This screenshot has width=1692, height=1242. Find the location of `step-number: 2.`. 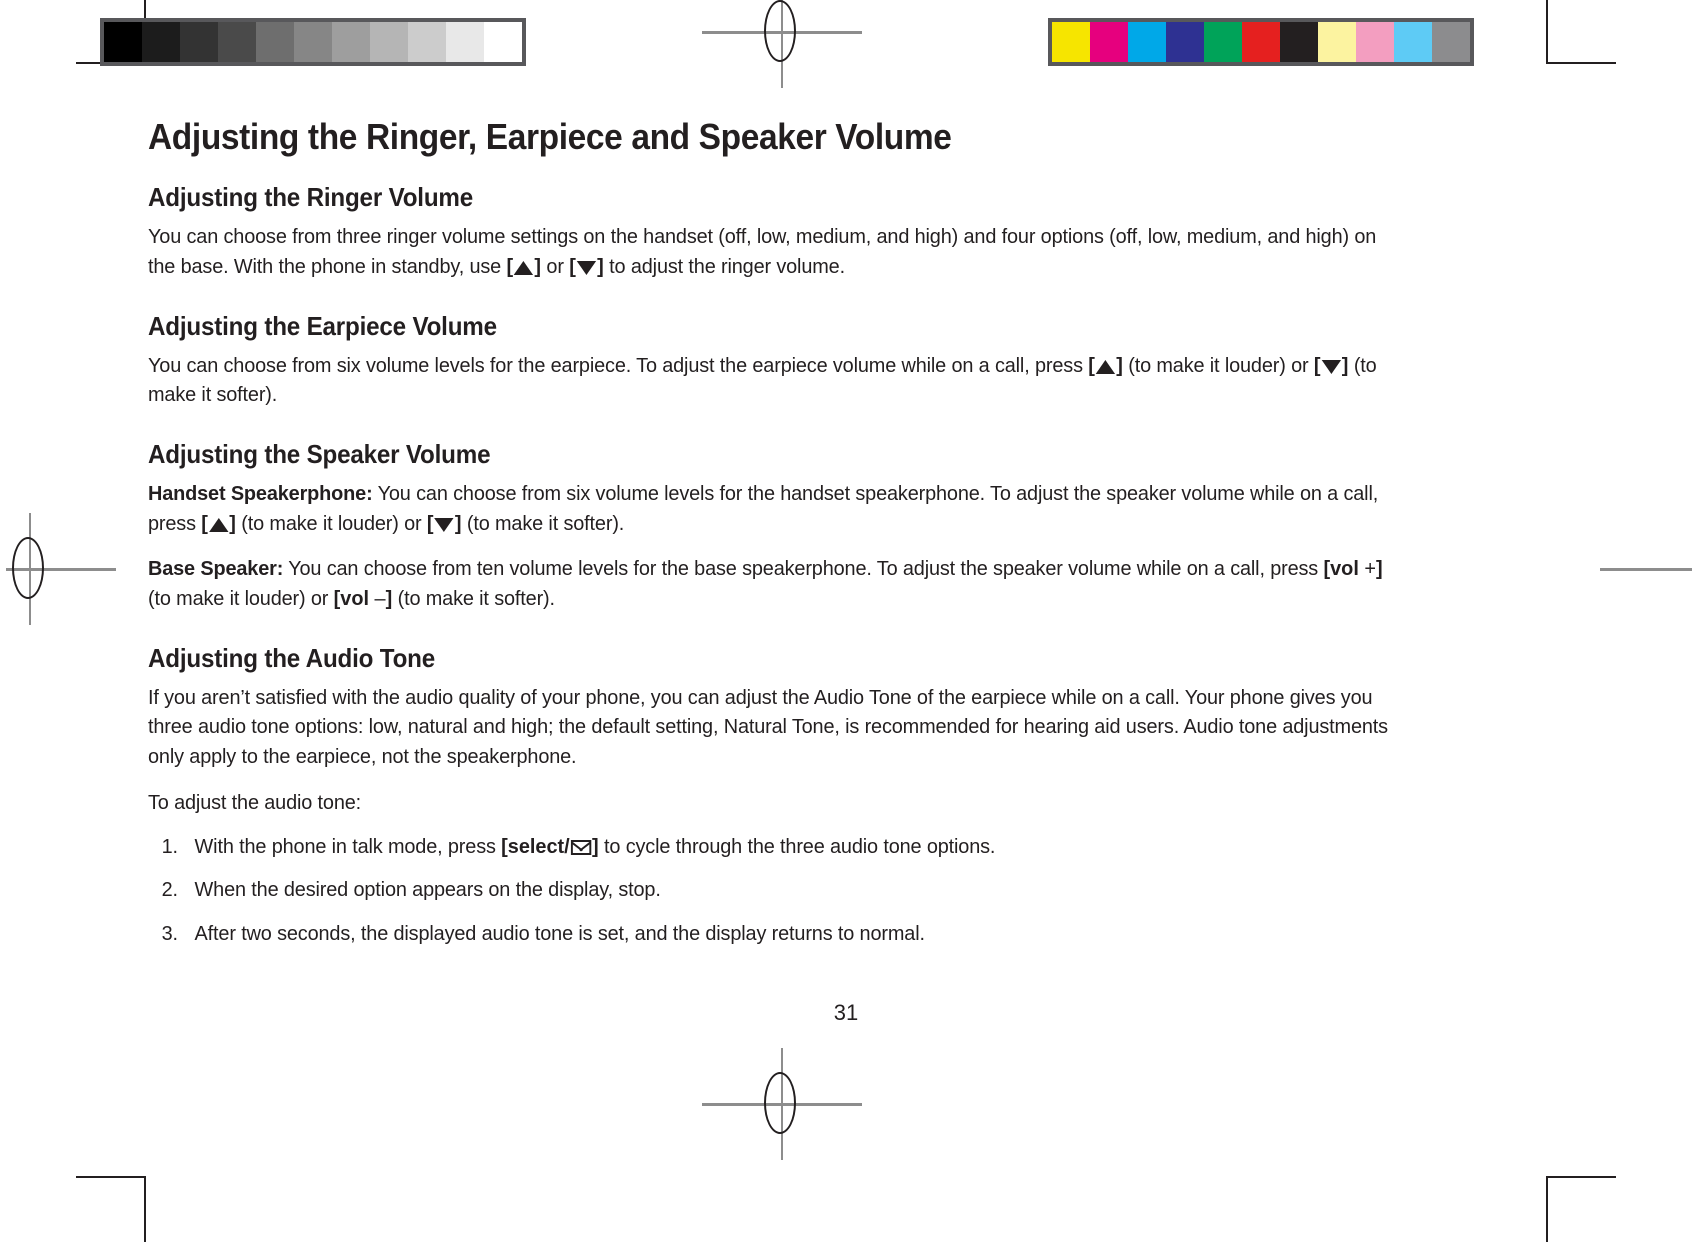

step-number: 2. is located at coordinates (169, 890).